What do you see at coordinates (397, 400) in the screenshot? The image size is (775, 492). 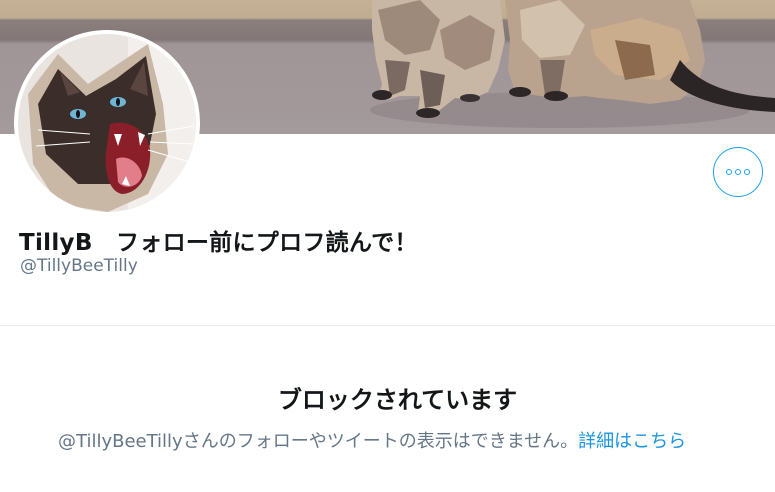 I see `blocked-title: ブロックされています` at bounding box center [397, 400].